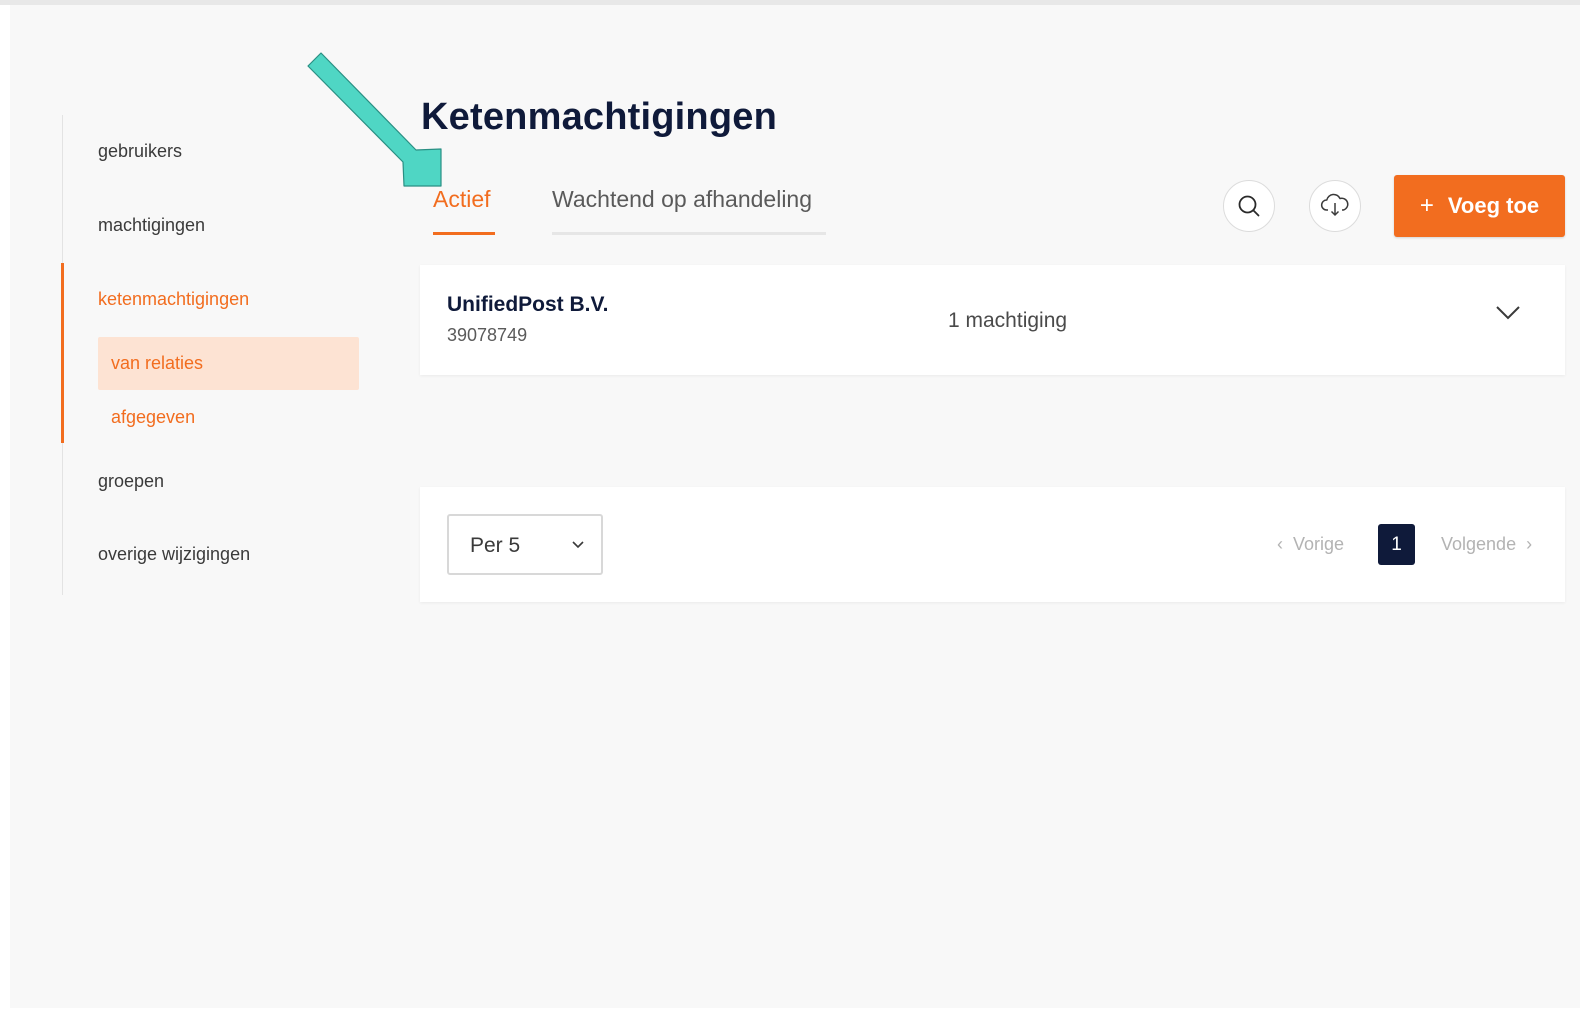 The width and height of the screenshot is (1580, 1014). Describe the element at coordinates (374, 119) in the screenshot. I see `annotation-arrow-icon` at that location.